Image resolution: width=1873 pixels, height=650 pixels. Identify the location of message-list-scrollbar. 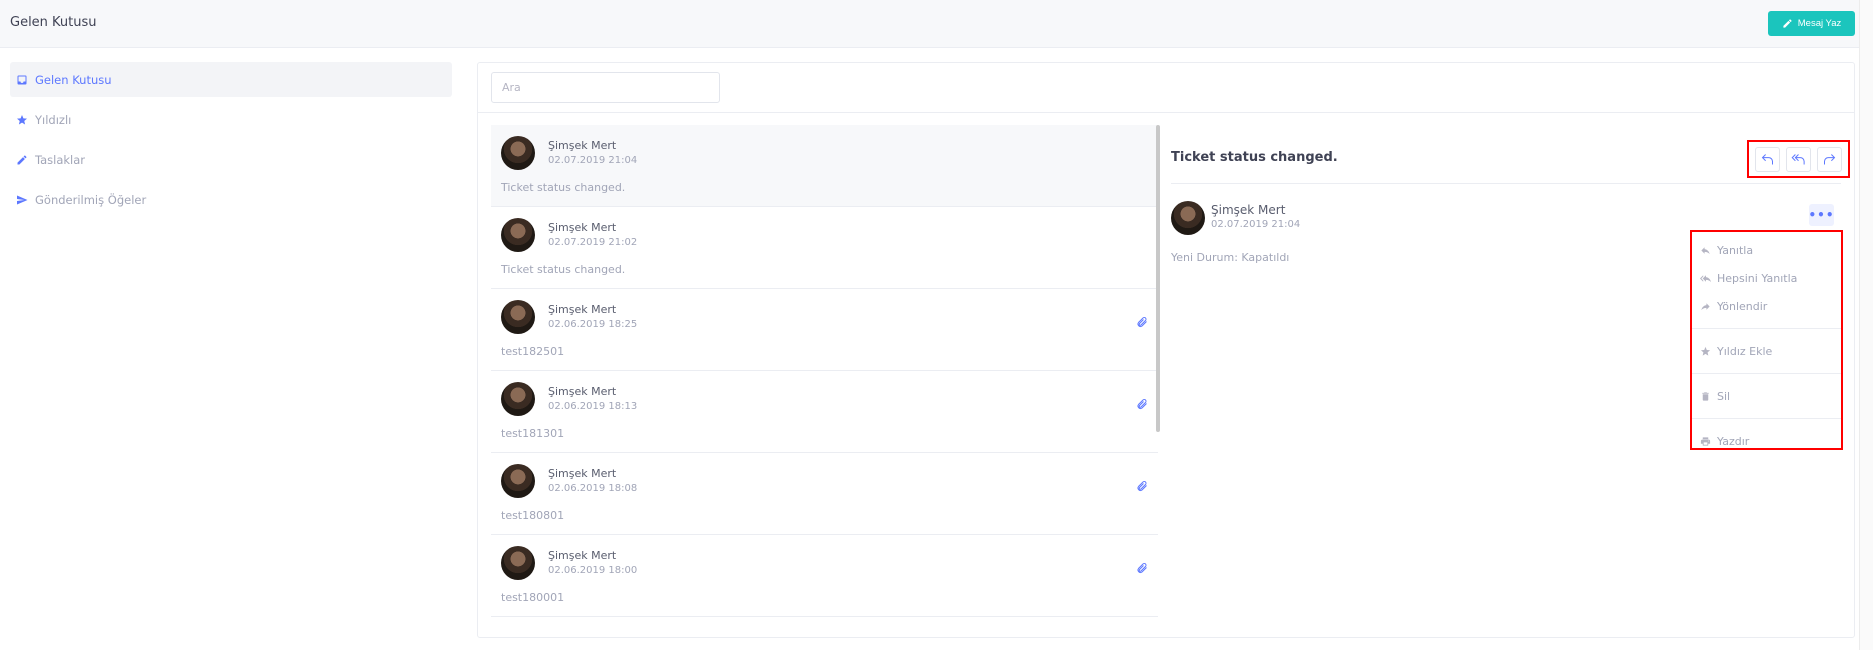
(1158, 278).